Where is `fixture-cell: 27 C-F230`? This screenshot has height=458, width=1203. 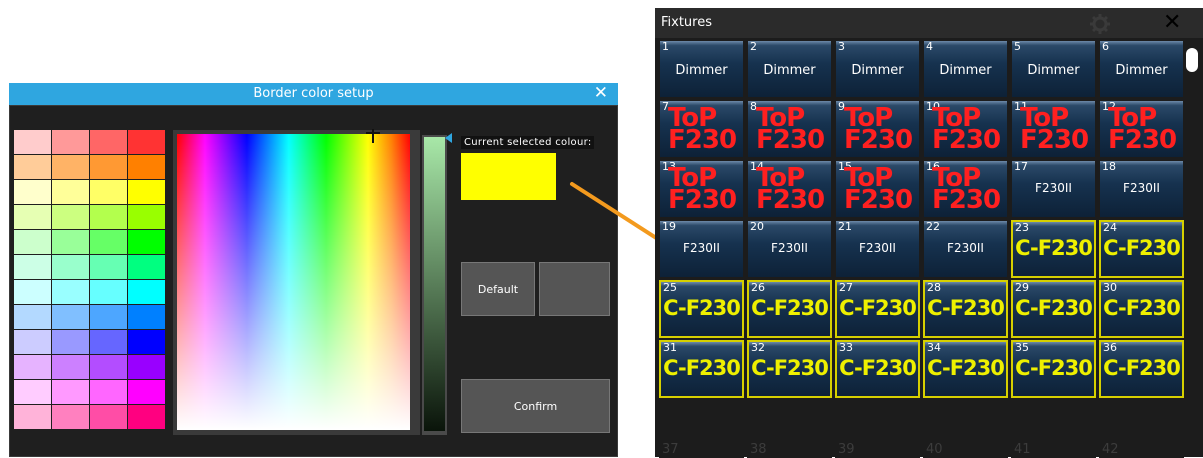 fixture-cell: 27 C-F230 is located at coordinates (877, 309).